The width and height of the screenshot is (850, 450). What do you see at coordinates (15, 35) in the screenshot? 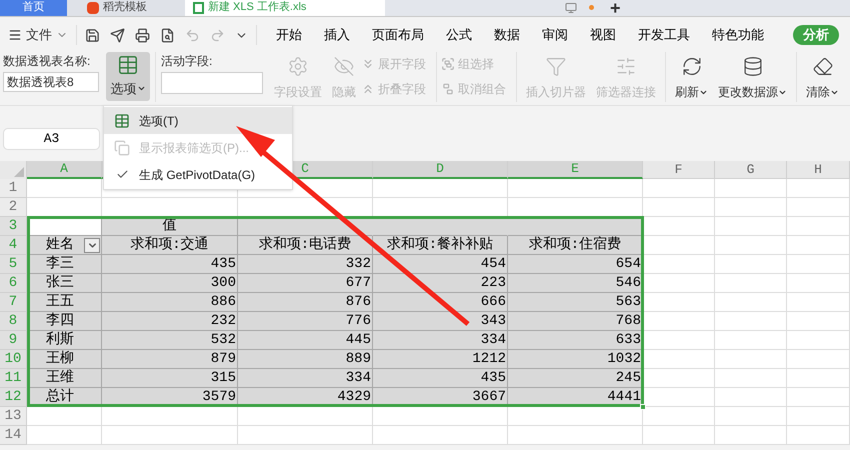
I see `menu-icon` at bounding box center [15, 35].